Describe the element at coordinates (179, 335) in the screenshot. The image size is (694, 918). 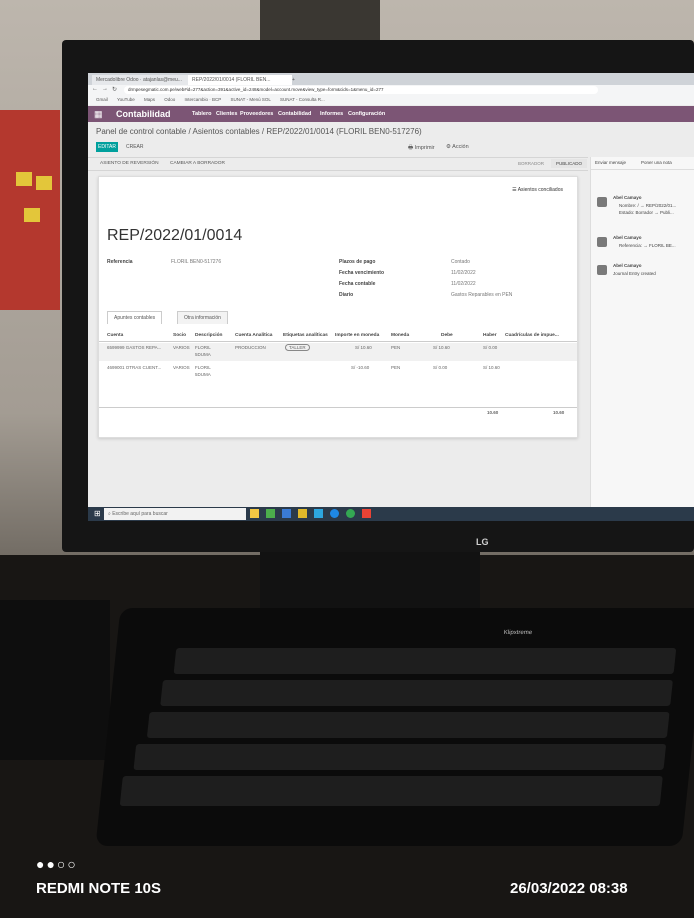
I see `col-header: Socio` at that location.